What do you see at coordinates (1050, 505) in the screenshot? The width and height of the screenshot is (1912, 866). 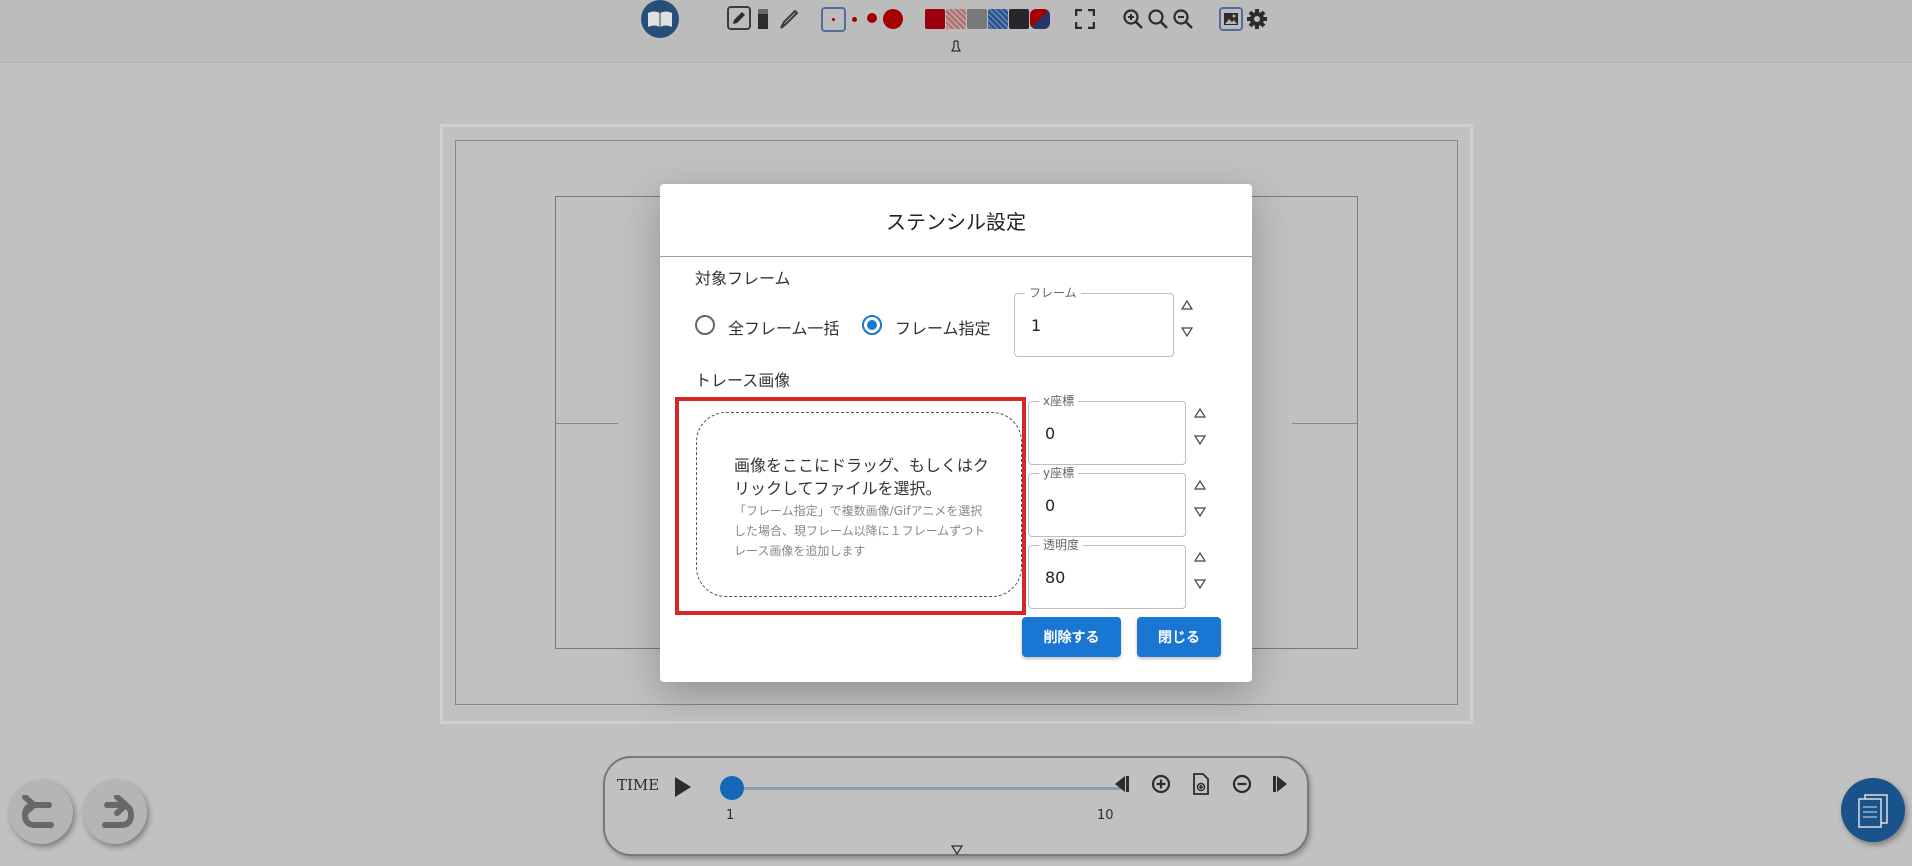 I see `y-coordinate-value: 0` at bounding box center [1050, 505].